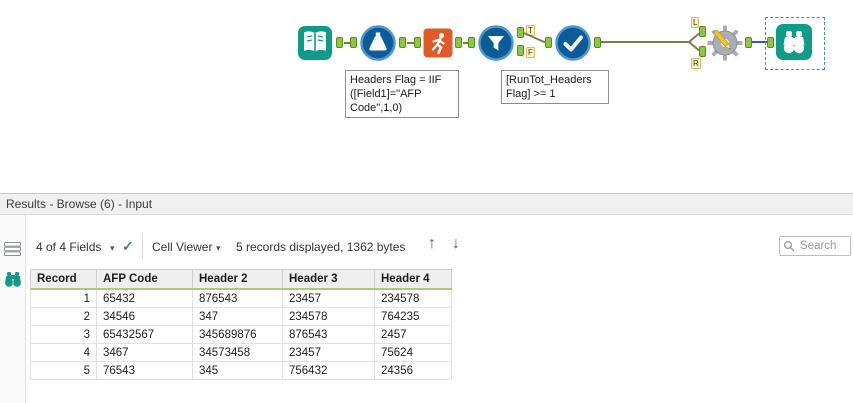  I want to click on table-row: 4 3467 34573458 23457 75624, so click(241, 352).